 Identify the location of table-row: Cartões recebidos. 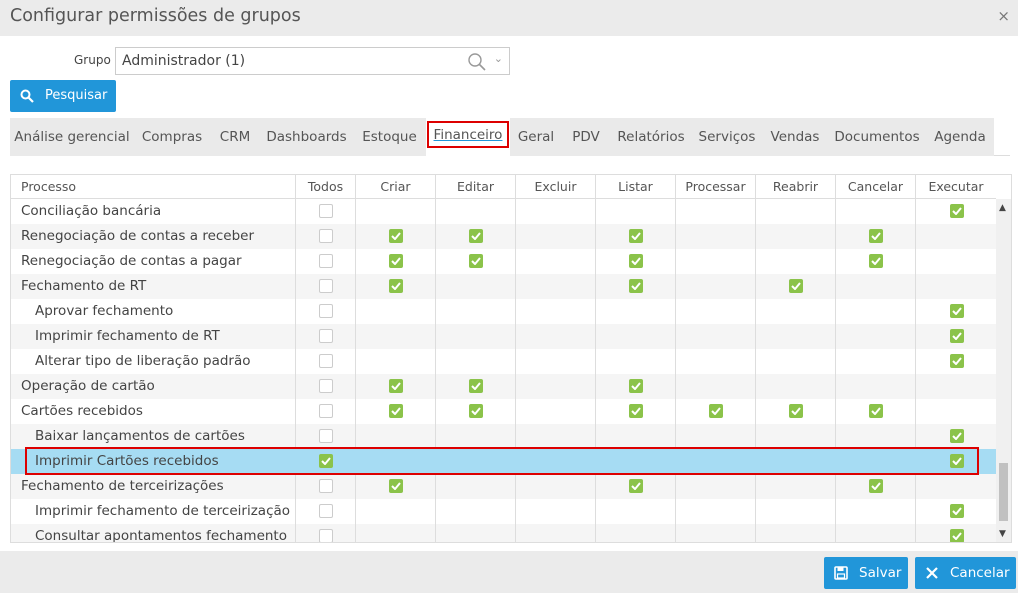
(503, 411).